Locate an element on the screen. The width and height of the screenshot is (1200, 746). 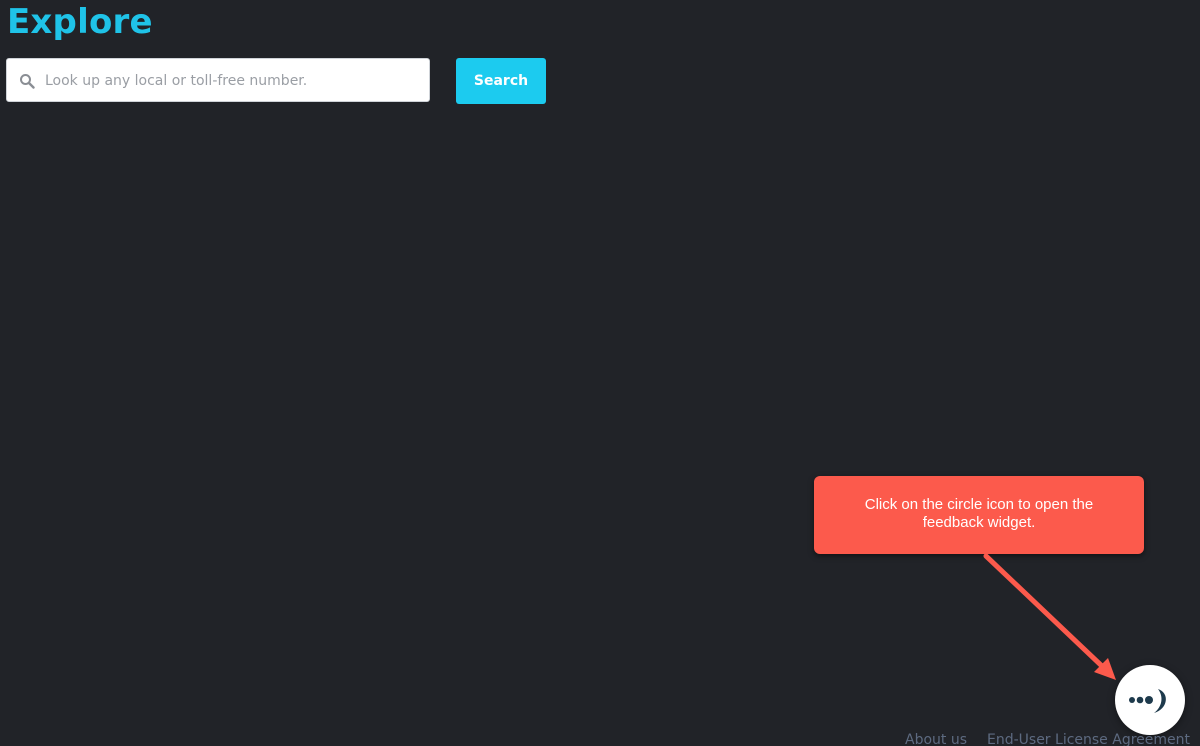
feedback-icon is located at coordinates (1147, 701).